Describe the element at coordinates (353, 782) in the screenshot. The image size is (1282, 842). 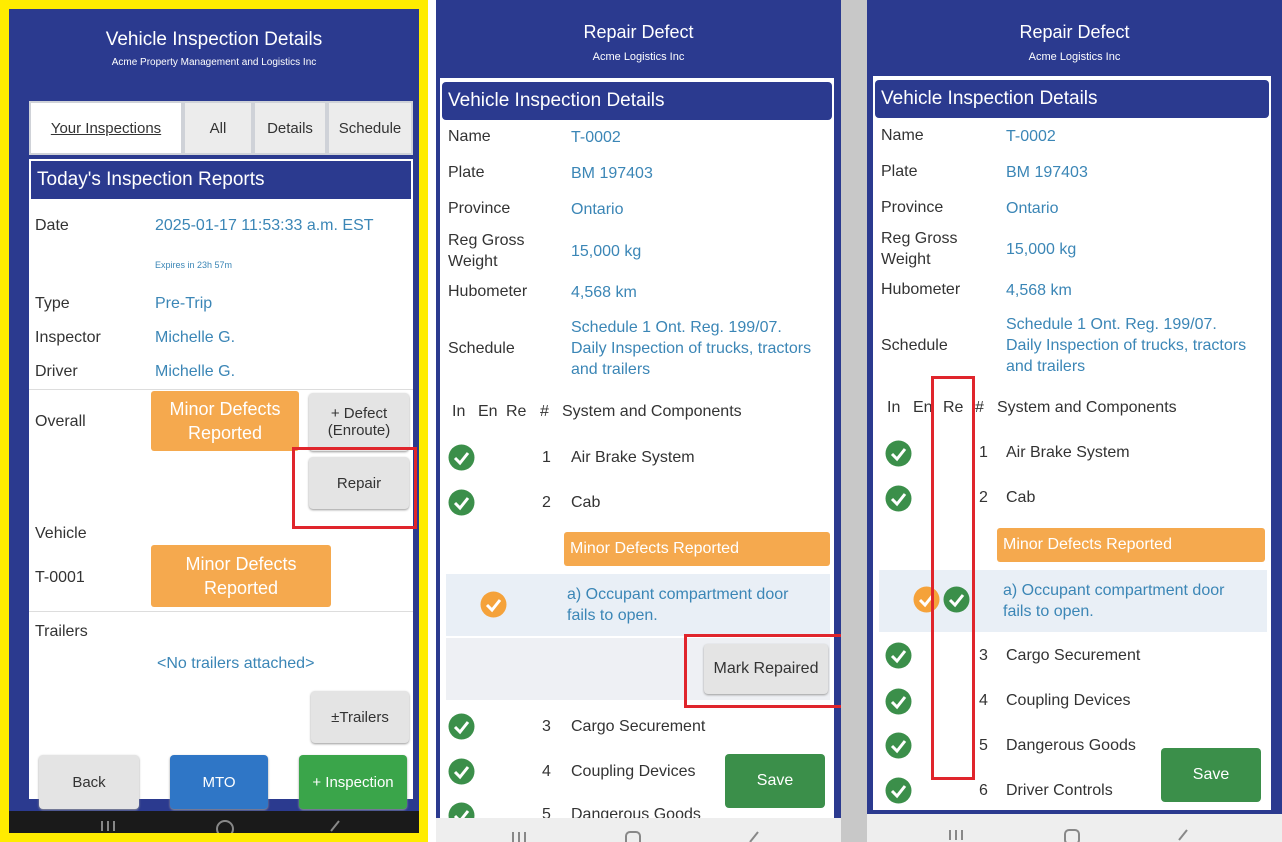
I see `add-inspection-button: + Inspection` at that location.